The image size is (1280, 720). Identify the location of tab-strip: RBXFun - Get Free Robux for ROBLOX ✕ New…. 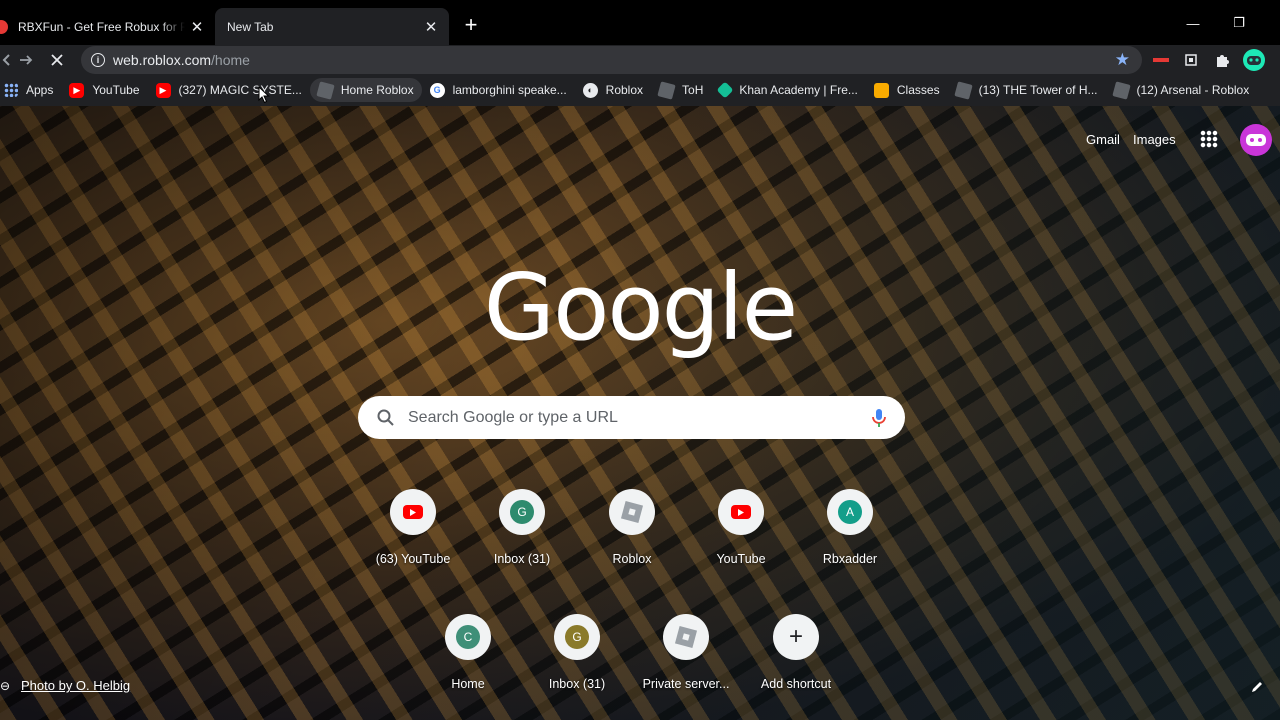
(640, 22).